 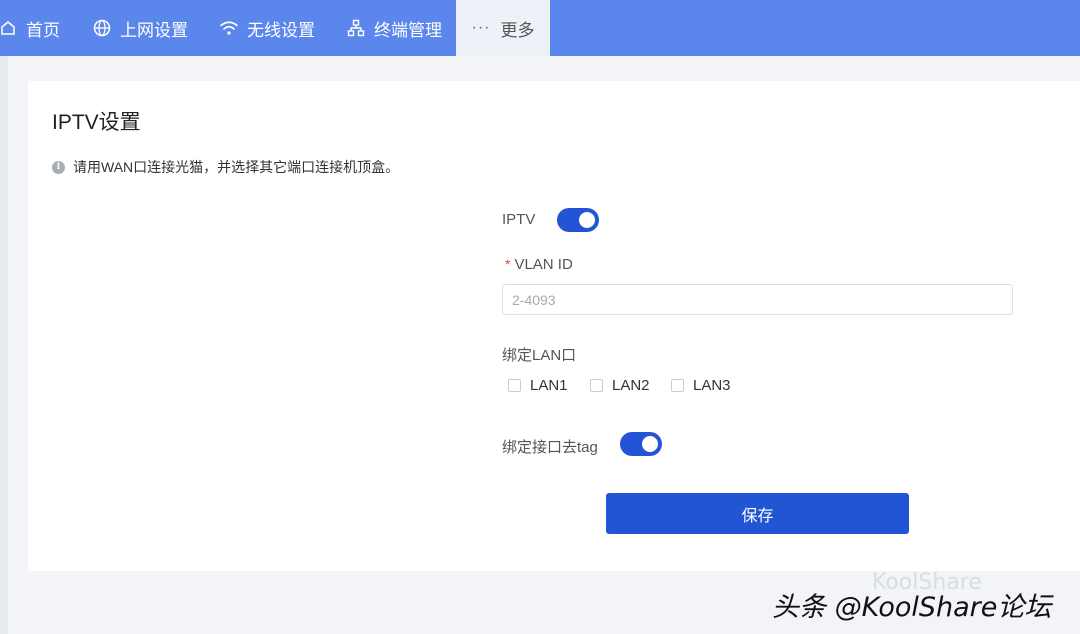 I want to click on nav-item-wireless-settings: 无线设置, so click(x=274, y=28).